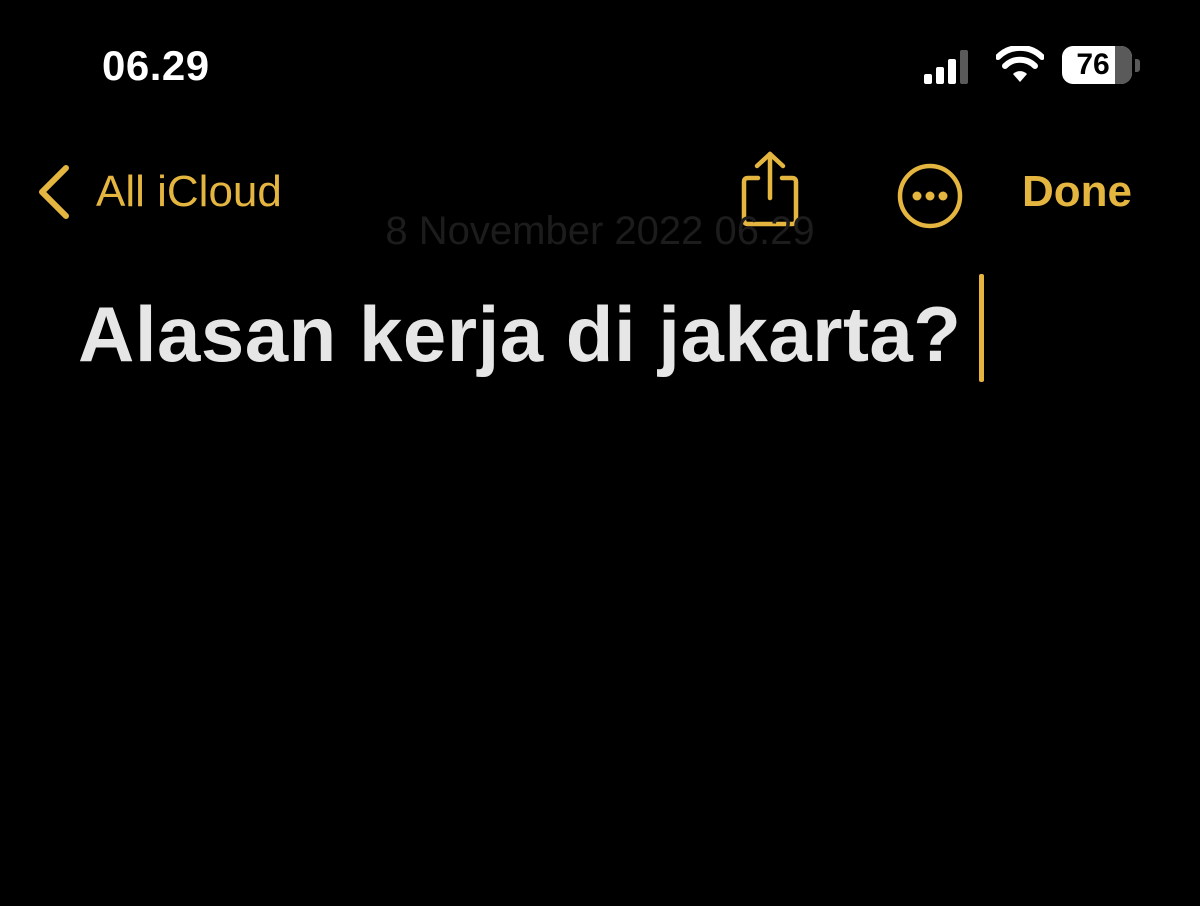  I want to click on note-date: 8 November 2022 06.29, so click(600, 231).